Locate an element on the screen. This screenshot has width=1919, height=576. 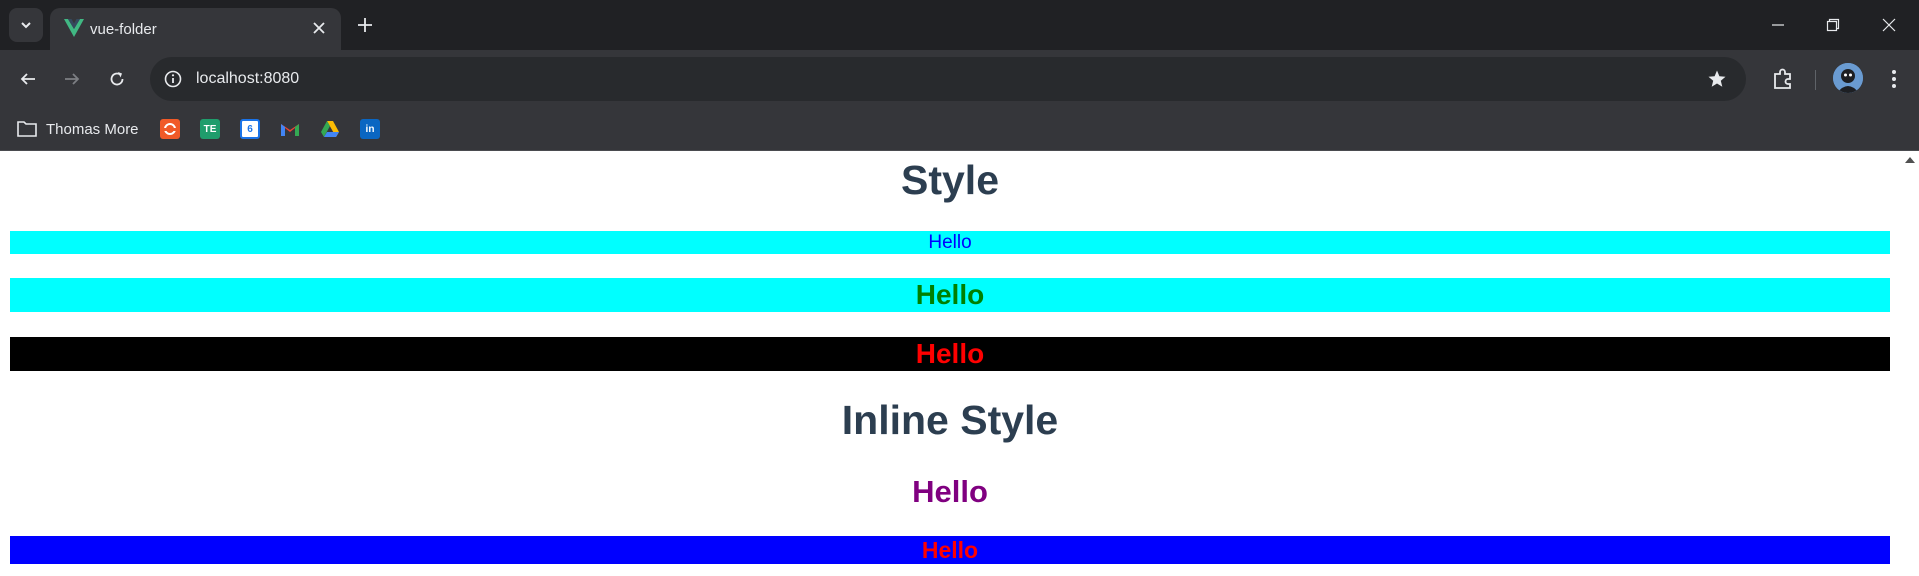
bookmark-orange-glyph is located at coordinates (170, 129).